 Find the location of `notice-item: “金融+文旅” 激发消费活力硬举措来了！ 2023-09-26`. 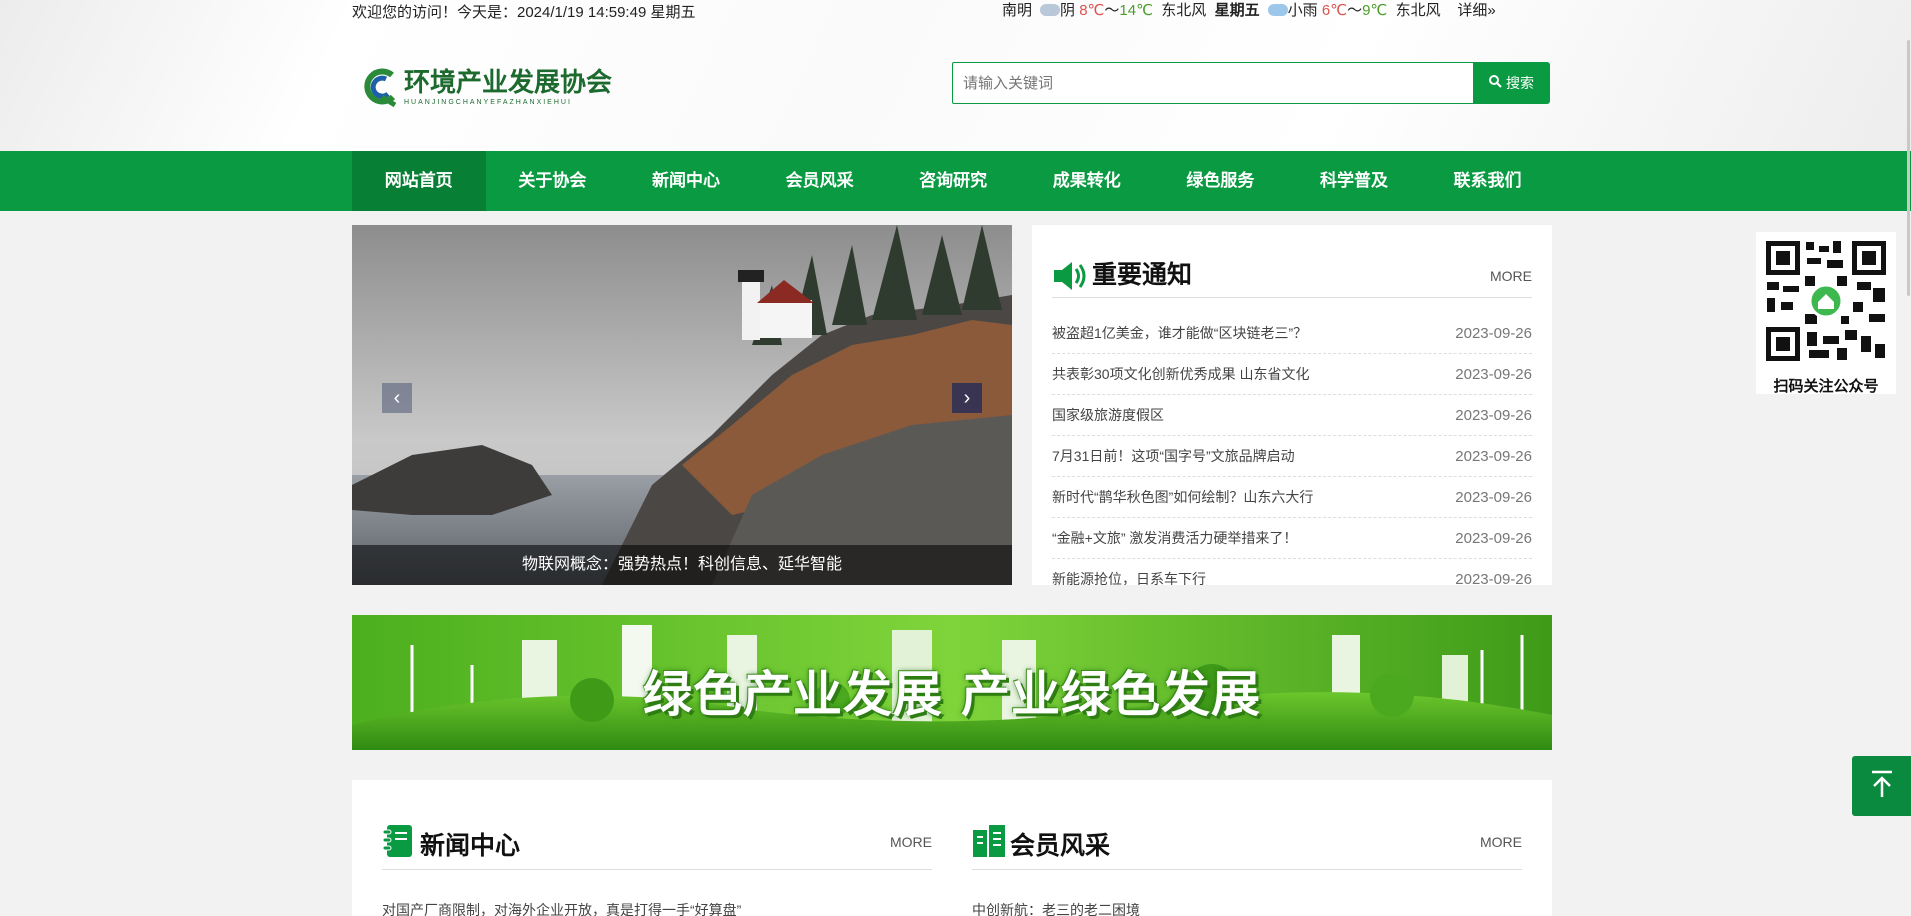

notice-item: “金融+文旅” 激发消费活力硬举措来了！ 2023-09-26 is located at coordinates (1292, 538).